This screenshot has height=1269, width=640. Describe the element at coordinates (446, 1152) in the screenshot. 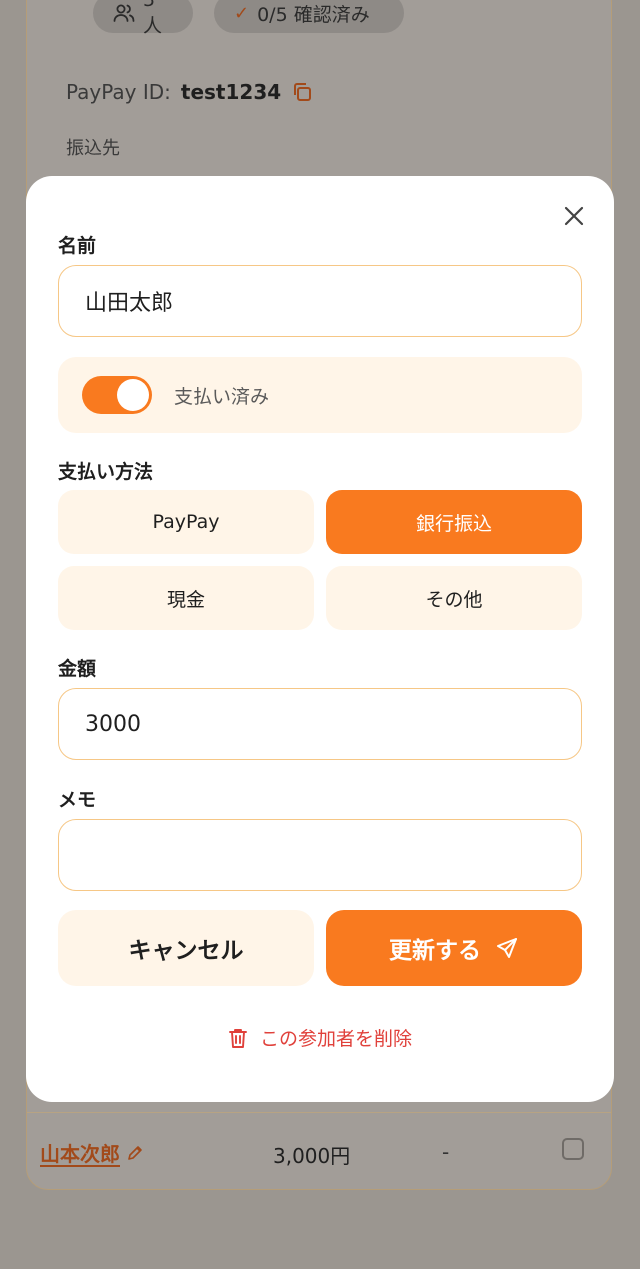

I see `participant-status: -` at that location.